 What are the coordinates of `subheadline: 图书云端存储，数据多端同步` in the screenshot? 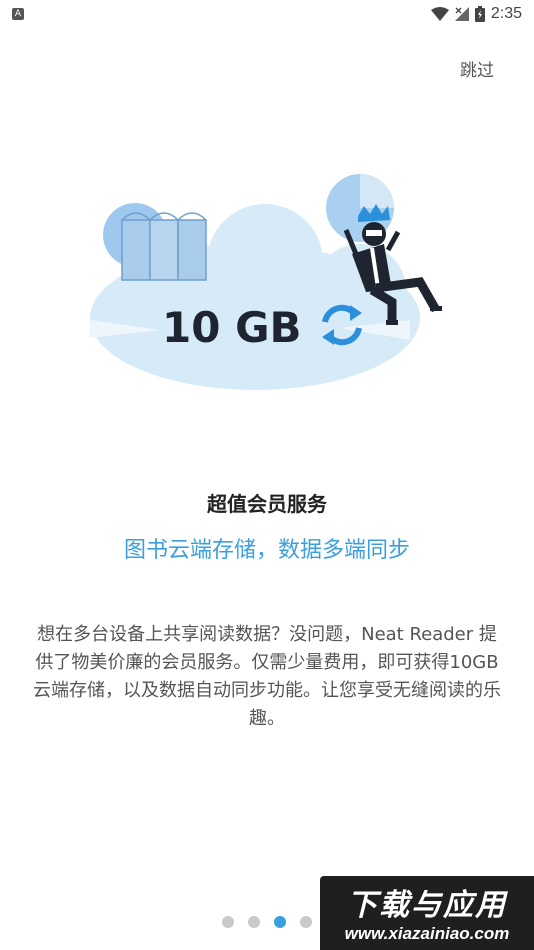 It's located at (266, 550).